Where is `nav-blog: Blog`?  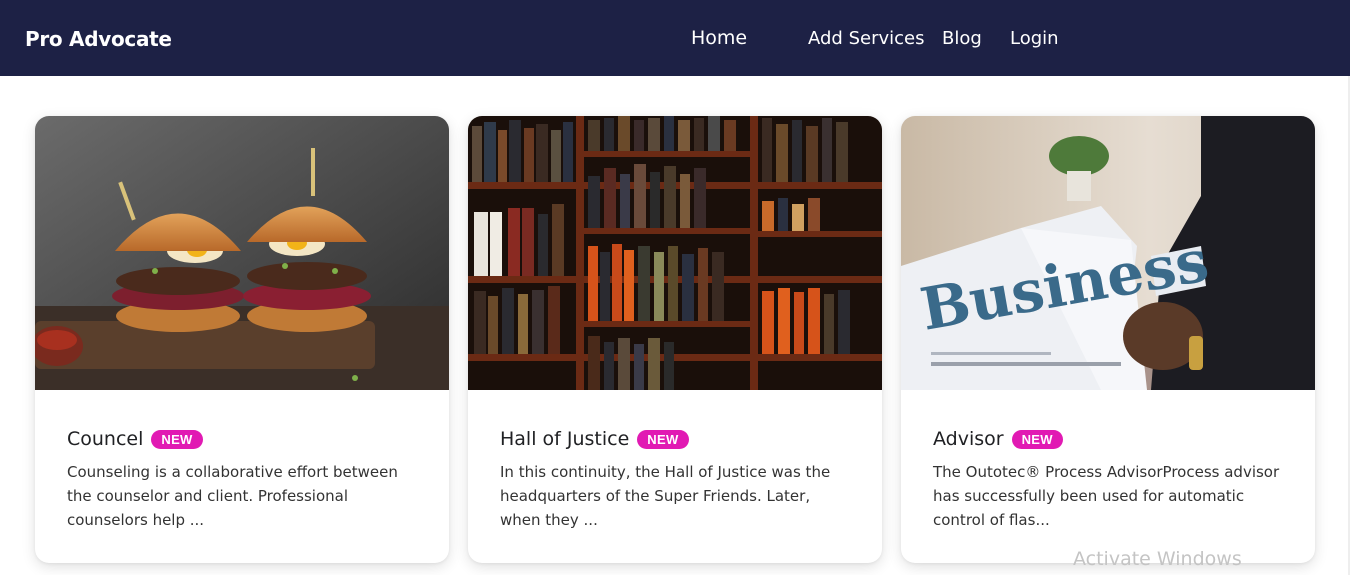 nav-blog: Blog is located at coordinates (962, 38).